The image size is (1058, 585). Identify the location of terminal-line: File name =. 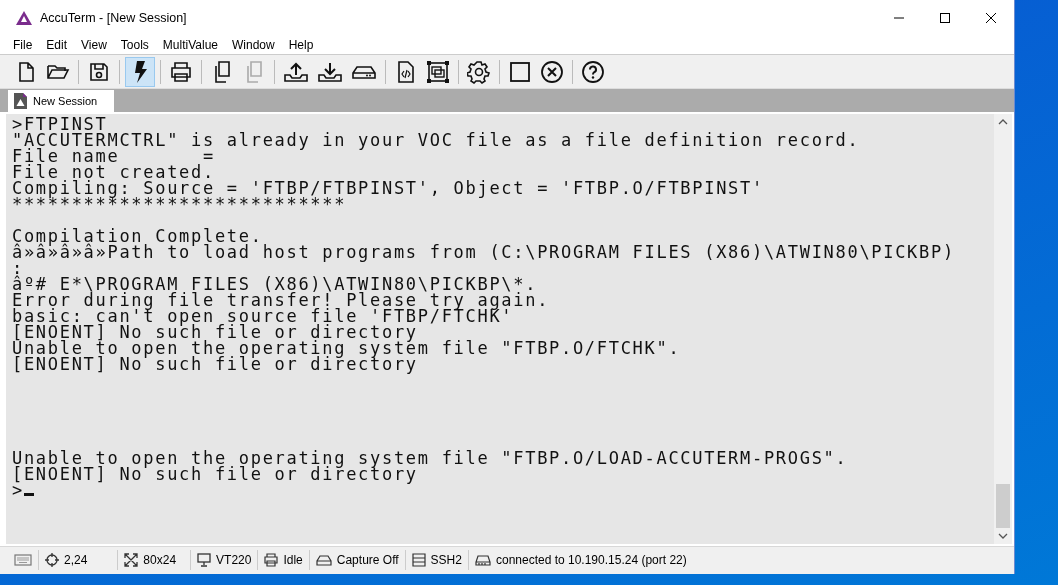
(113, 156).